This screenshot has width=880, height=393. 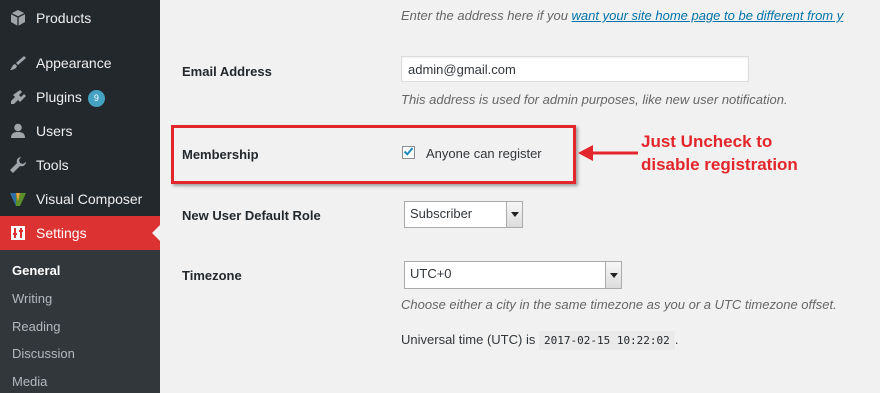 I want to click on menu-label: Products, so click(x=64, y=18).